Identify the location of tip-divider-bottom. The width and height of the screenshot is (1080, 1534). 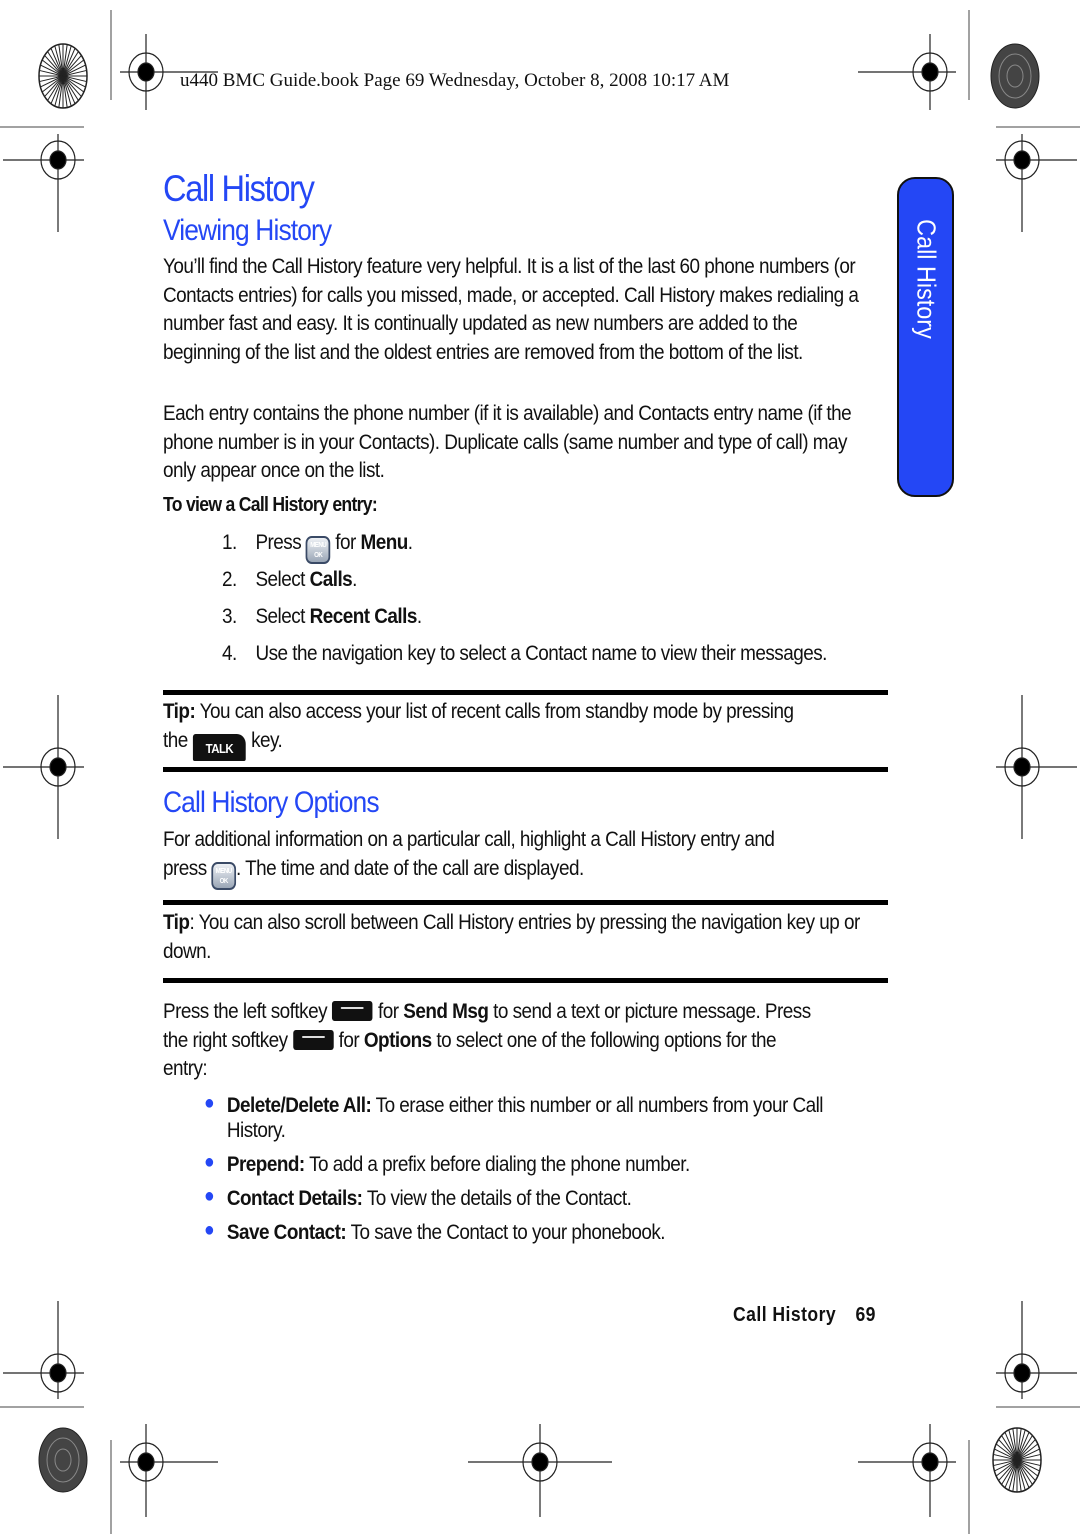
(525, 769).